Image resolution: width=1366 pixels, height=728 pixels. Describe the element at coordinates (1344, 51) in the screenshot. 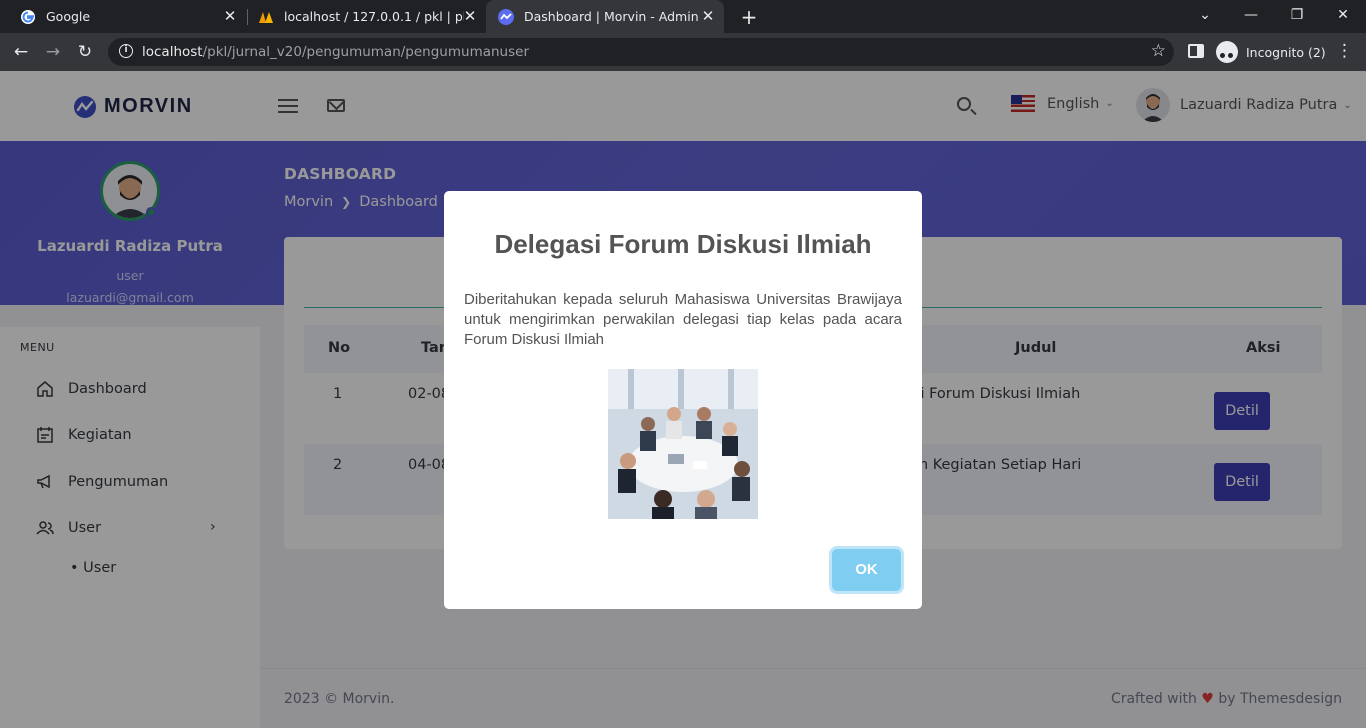

I see `browser-menu-icon: ⋮` at that location.